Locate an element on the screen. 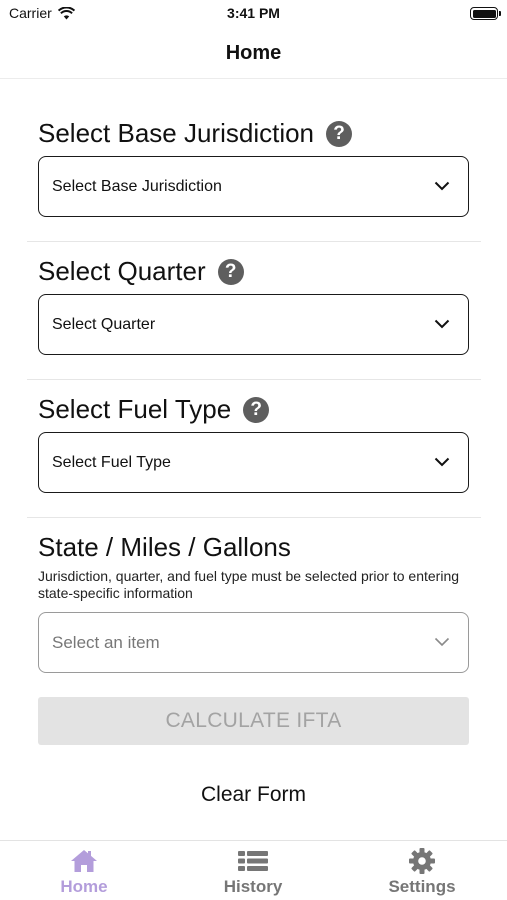 The height and width of the screenshot is (900, 507). state-item-placeholder: Select an item is located at coordinates (106, 642).